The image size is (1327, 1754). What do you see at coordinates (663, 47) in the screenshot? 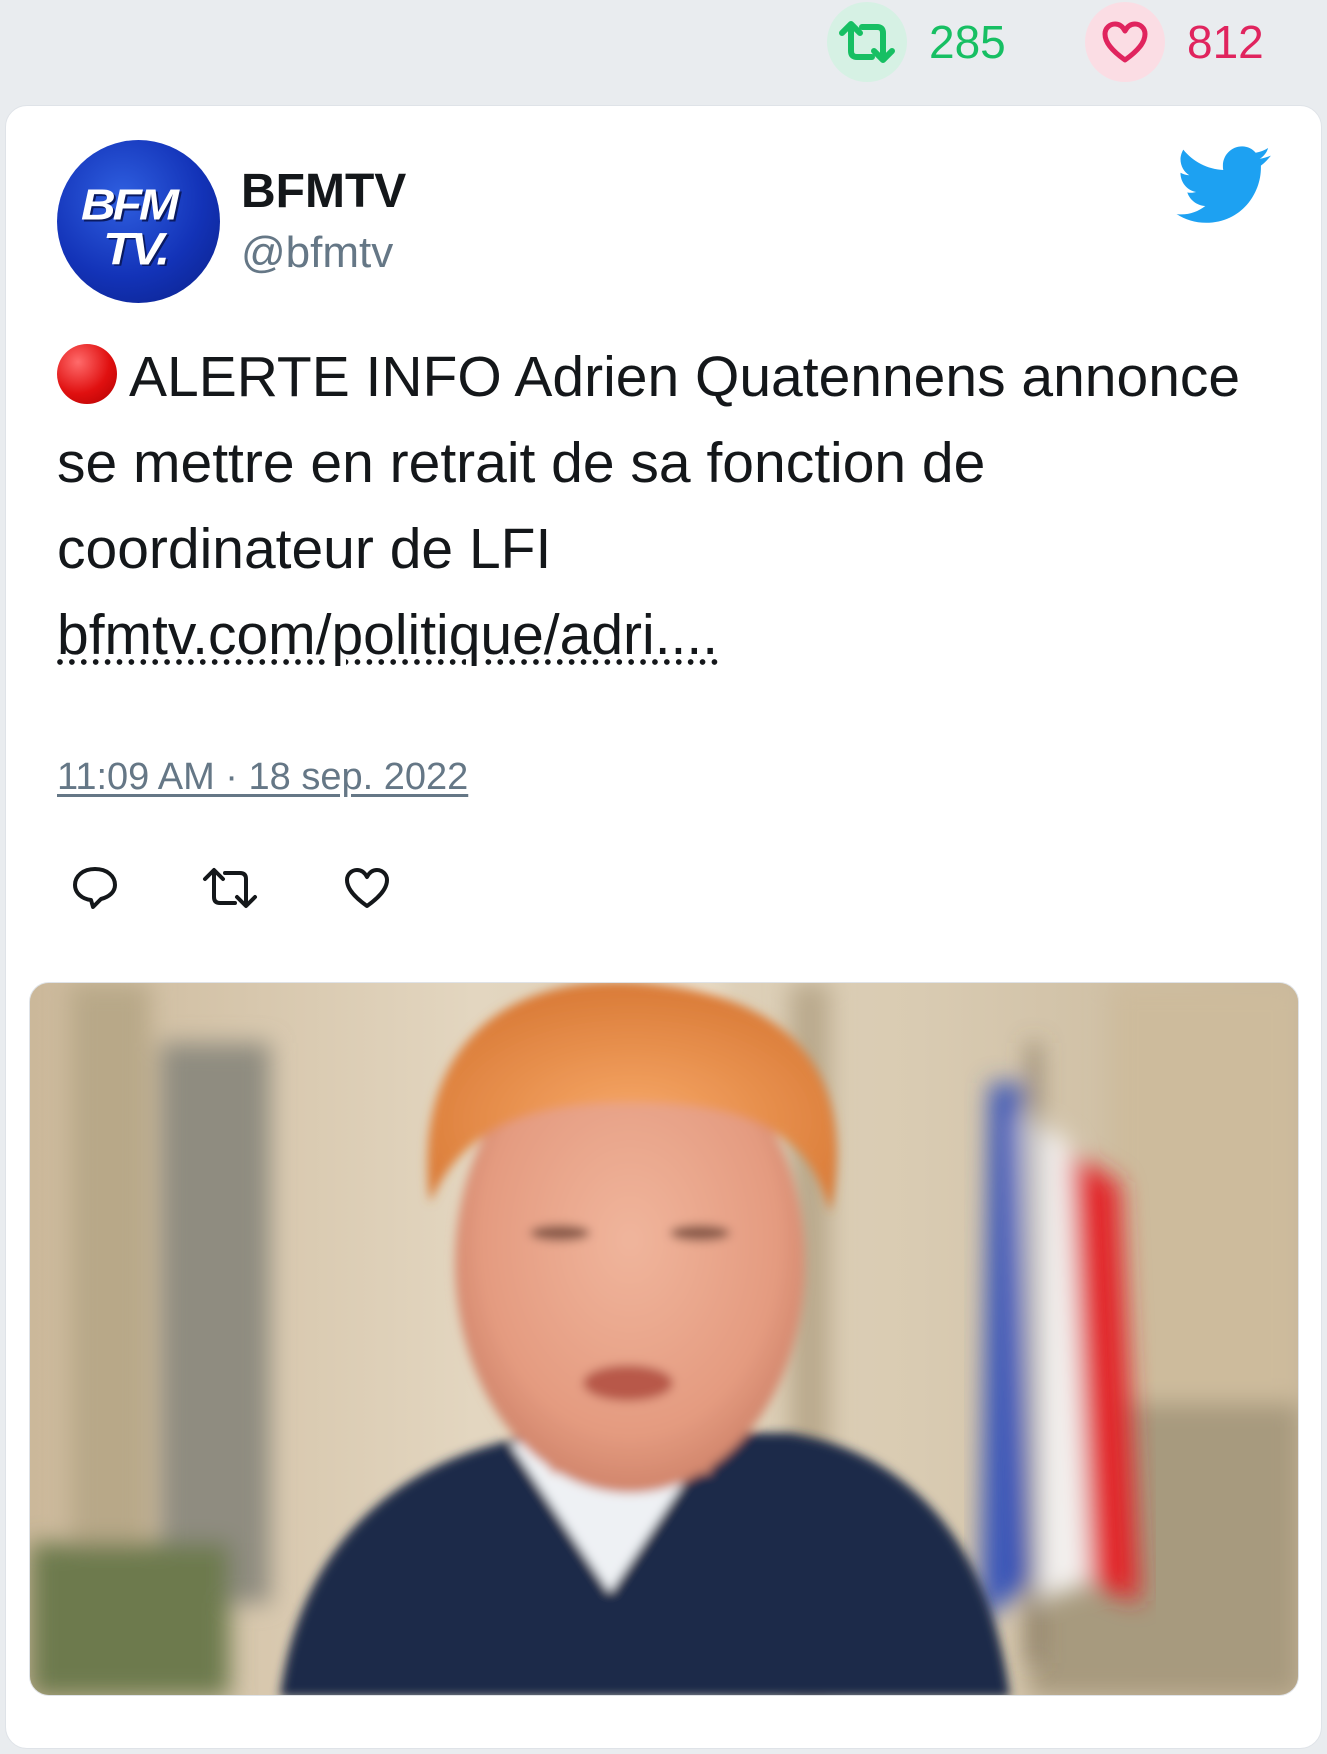
I see `stats-bar: 285 812` at bounding box center [663, 47].